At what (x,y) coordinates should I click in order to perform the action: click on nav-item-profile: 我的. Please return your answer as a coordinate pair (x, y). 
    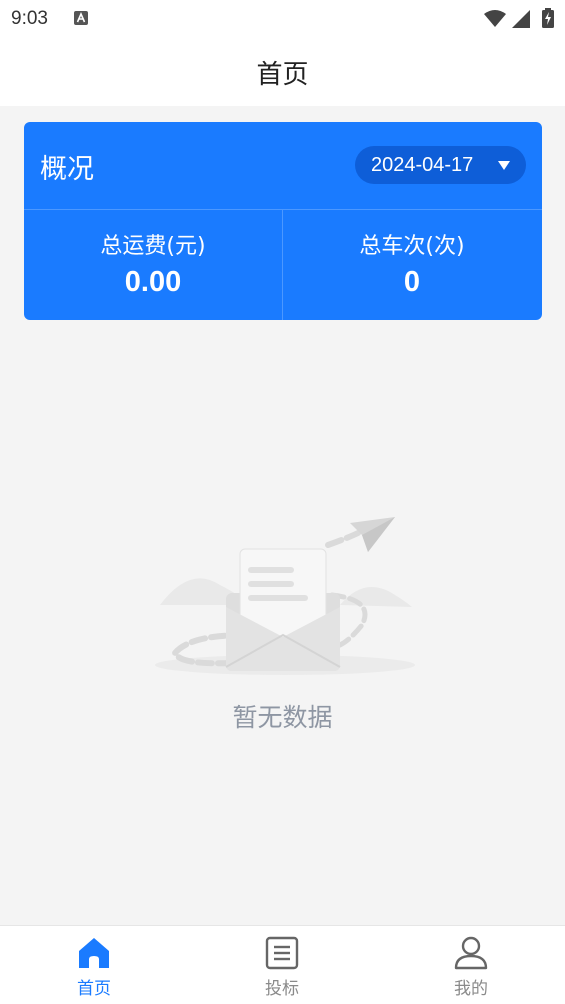
    Looking at the image, I should click on (471, 965).